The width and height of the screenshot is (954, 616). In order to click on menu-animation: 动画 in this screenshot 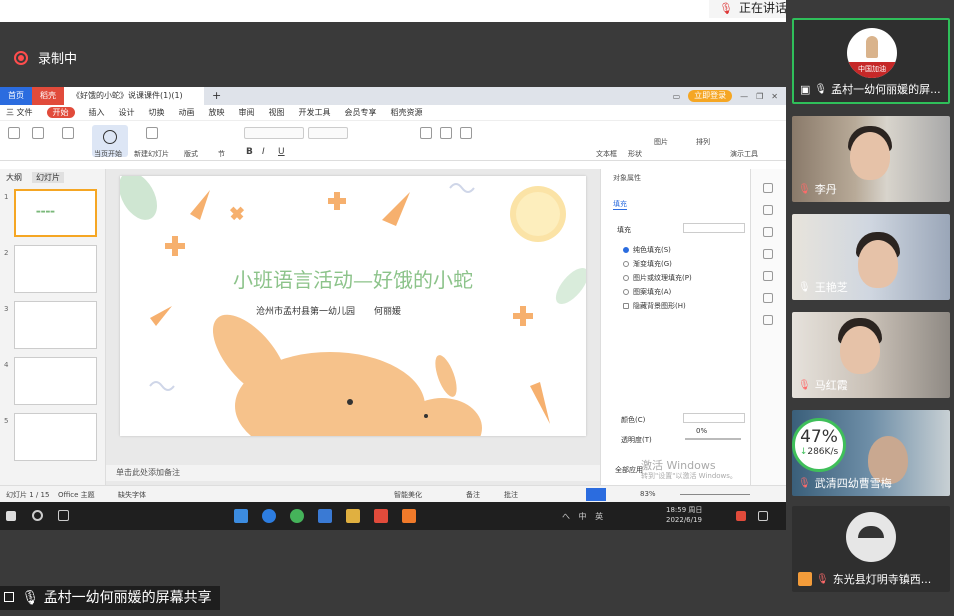, I will do `click(187, 112)`.